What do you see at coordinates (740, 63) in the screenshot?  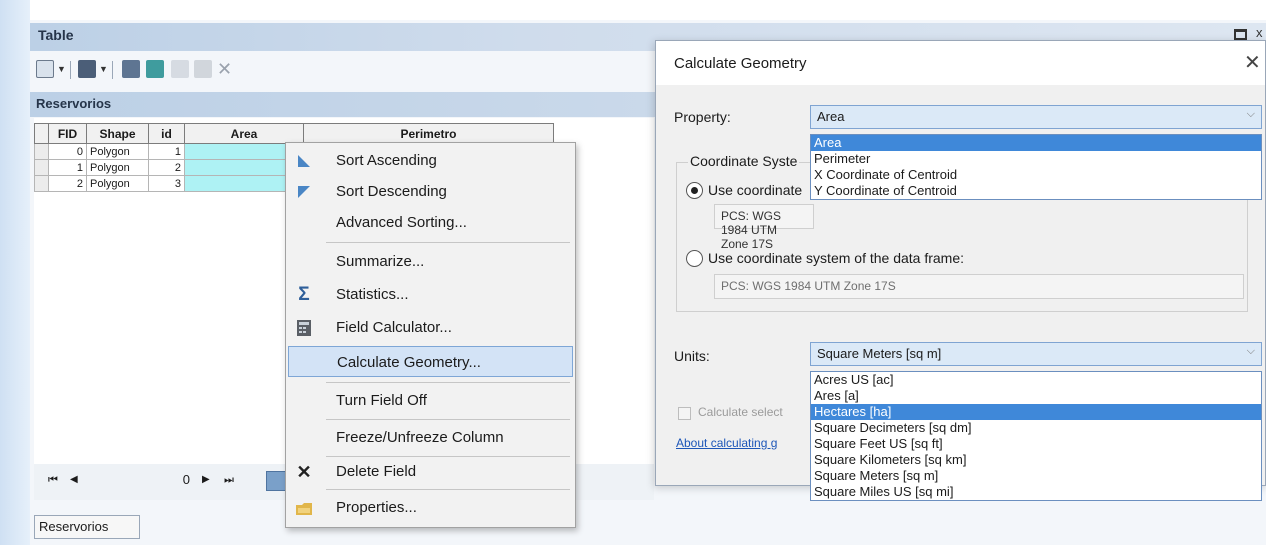 I see `dialog-title: Calculate Geometry` at bounding box center [740, 63].